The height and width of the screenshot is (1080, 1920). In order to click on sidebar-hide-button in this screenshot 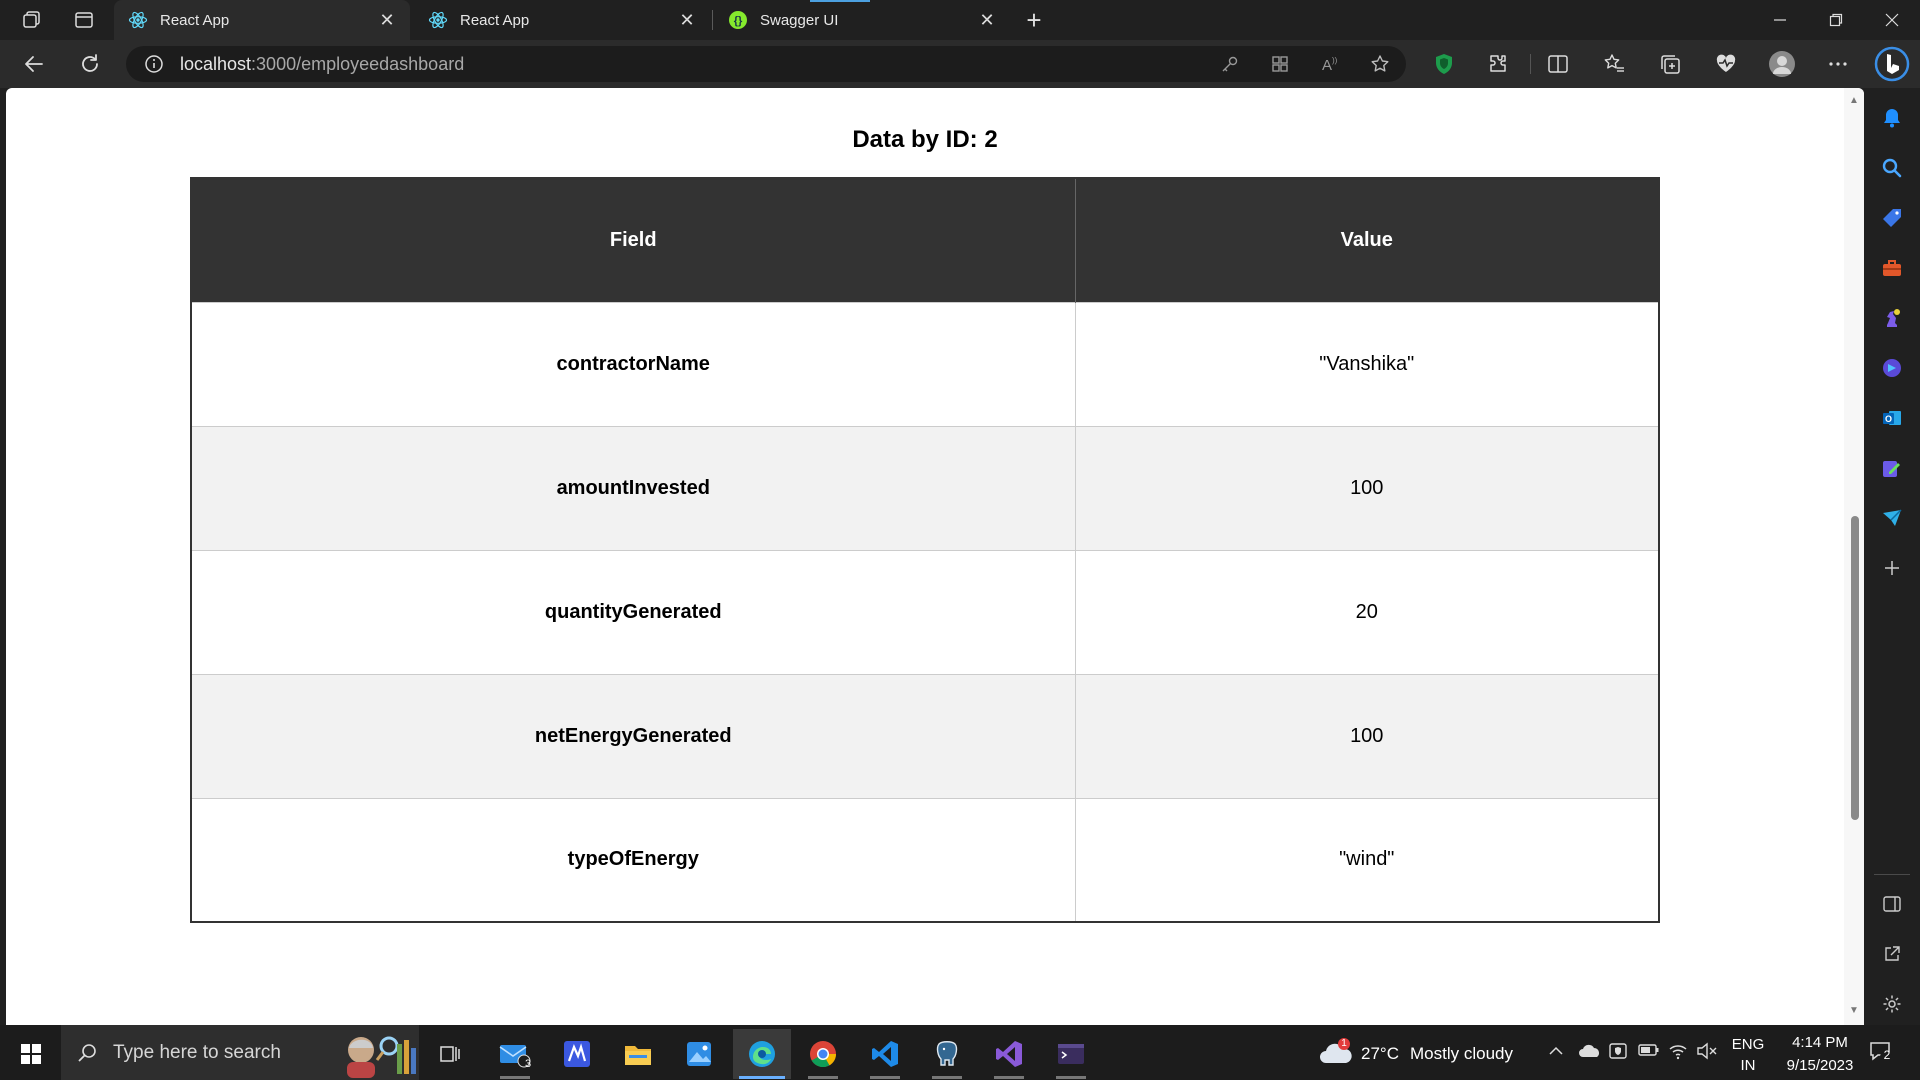, I will do `click(1892, 904)`.